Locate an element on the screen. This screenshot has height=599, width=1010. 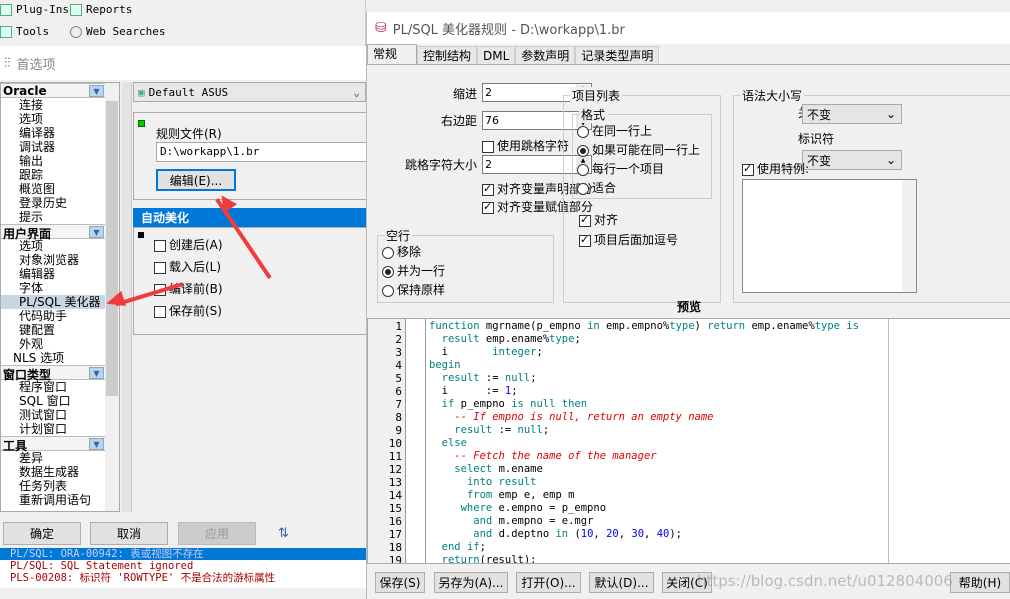
code-token: 30 is located at coordinates (638, 534).